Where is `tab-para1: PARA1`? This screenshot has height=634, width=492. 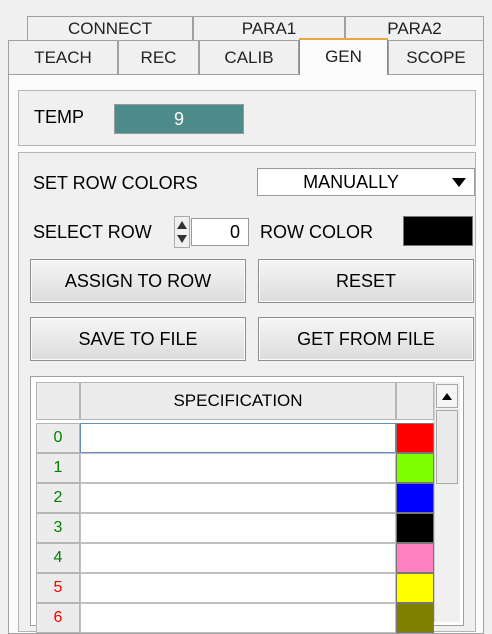 tab-para1: PARA1 is located at coordinates (269, 28).